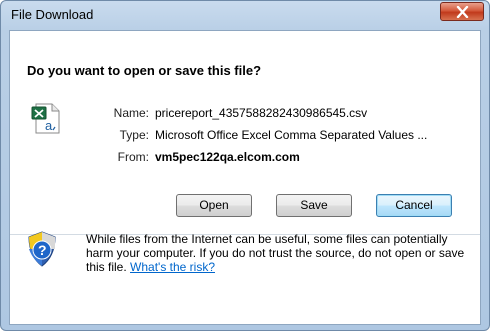 The height and width of the screenshot is (333, 492). What do you see at coordinates (52, 14) in the screenshot?
I see `window-title: File Download` at bounding box center [52, 14].